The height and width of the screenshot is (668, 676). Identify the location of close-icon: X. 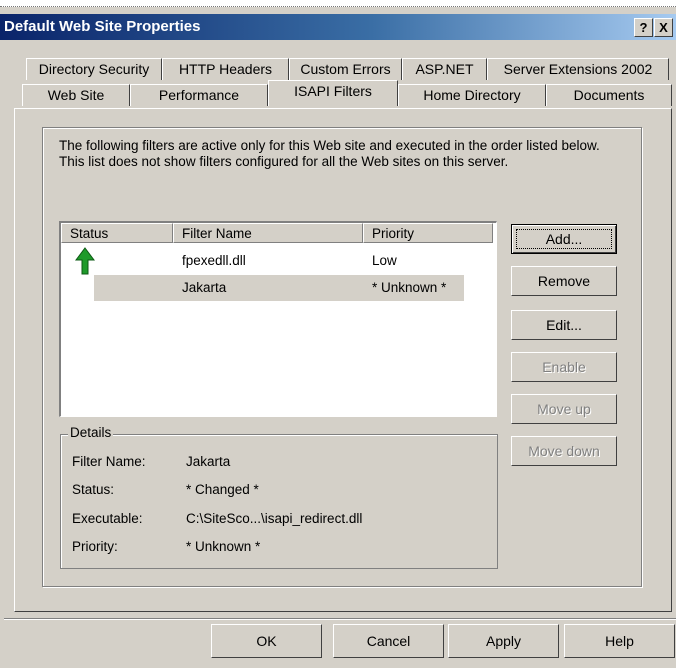
(663, 27).